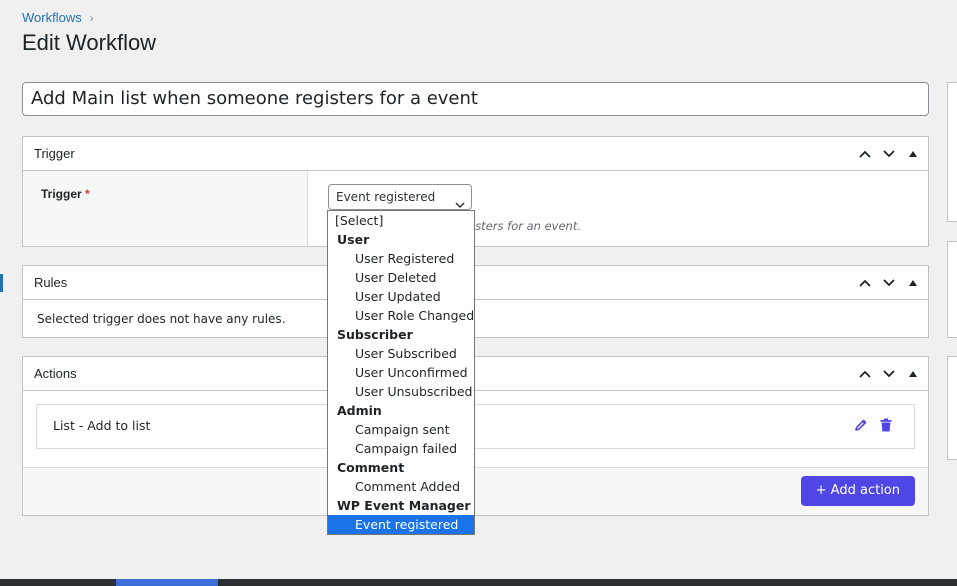 The image size is (957, 586). What do you see at coordinates (401, 296) in the screenshot?
I see `dropdown-option: User Updated` at bounding box center [401, 296].